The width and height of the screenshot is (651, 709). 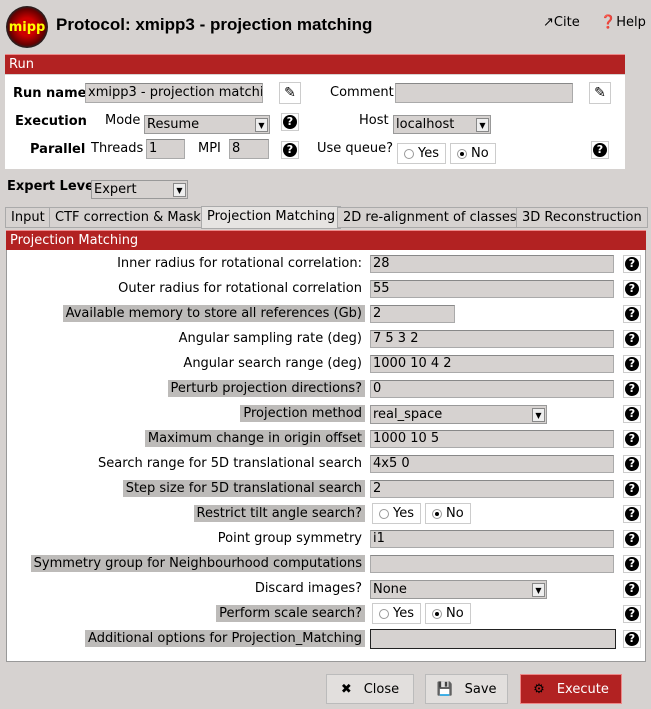 I want to click on xmipp-logo: mipp, so click(x=27, y=27).